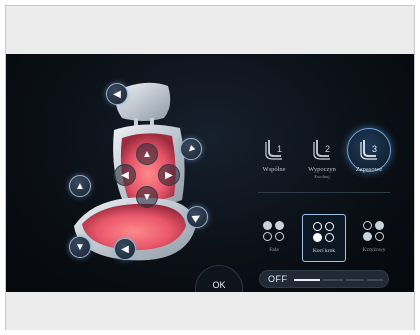  I want to click on cushion-up-button: ▲, so click(80, 186).